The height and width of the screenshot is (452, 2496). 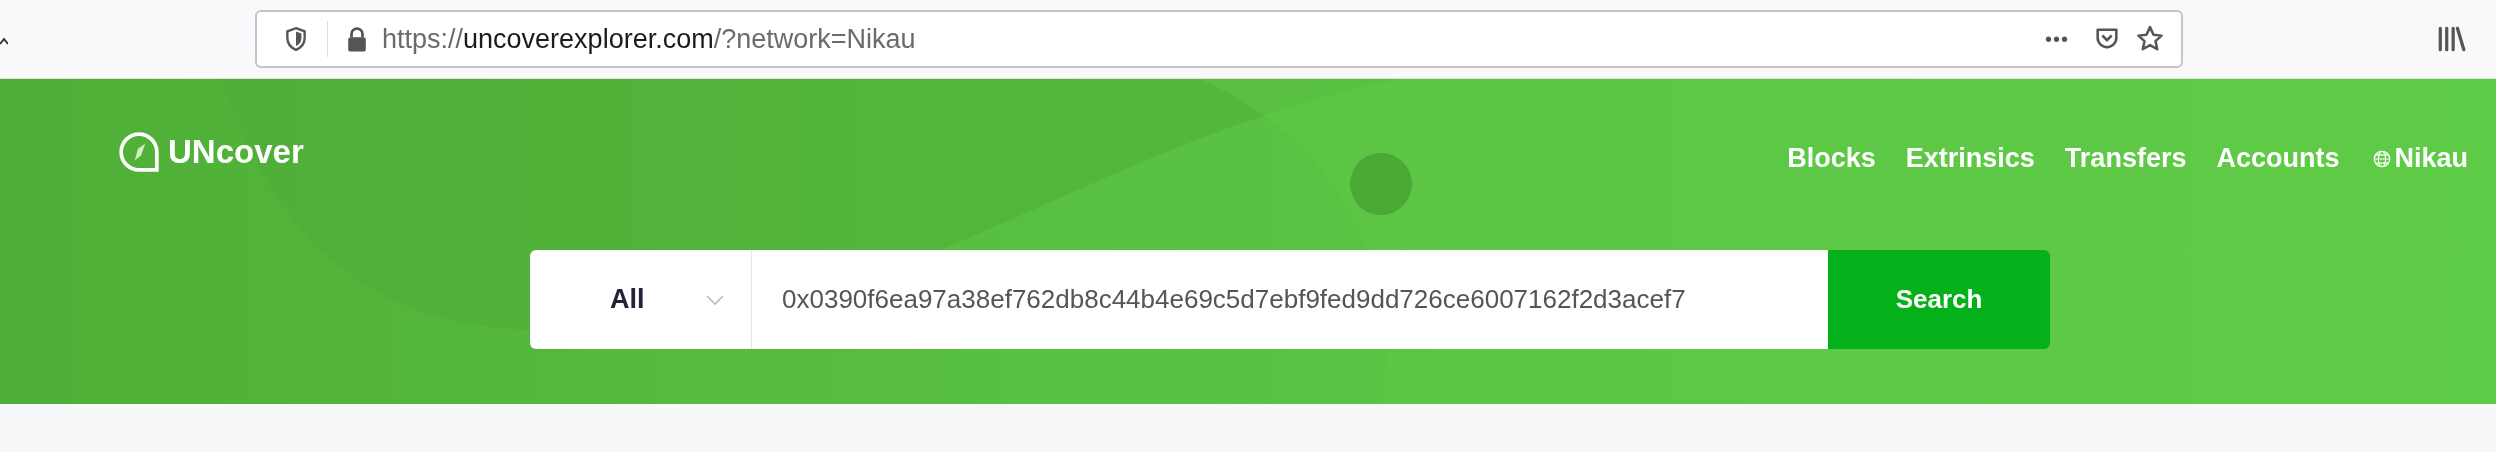 What do you see at coordinates (139, 151) in the screenshot?
I see `compass-icon` at bounding box center [139, 151].